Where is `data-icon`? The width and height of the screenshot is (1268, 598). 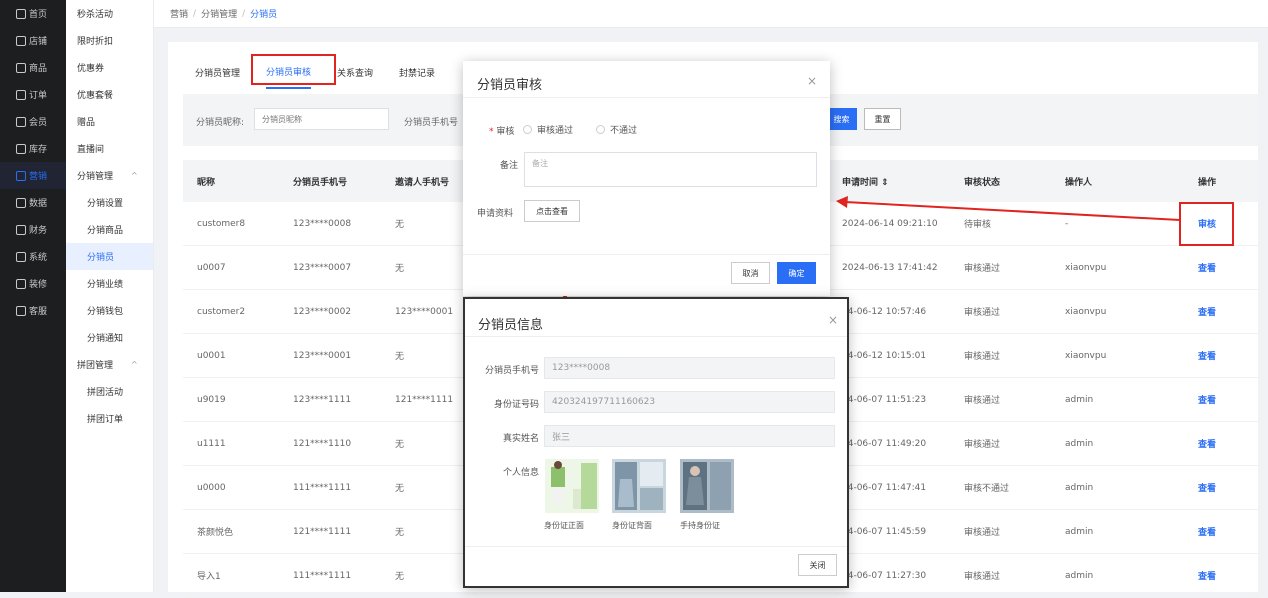
data-icon is located at coordinates (21, 202).